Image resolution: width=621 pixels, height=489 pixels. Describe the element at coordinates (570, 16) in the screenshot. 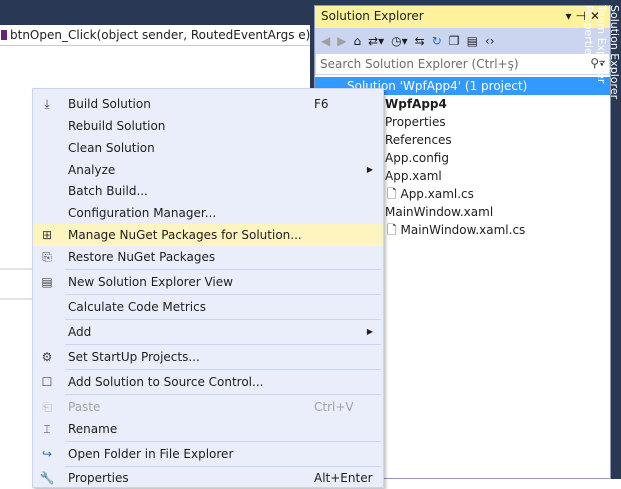

I see `dropdown-icon: ▾` at that location.